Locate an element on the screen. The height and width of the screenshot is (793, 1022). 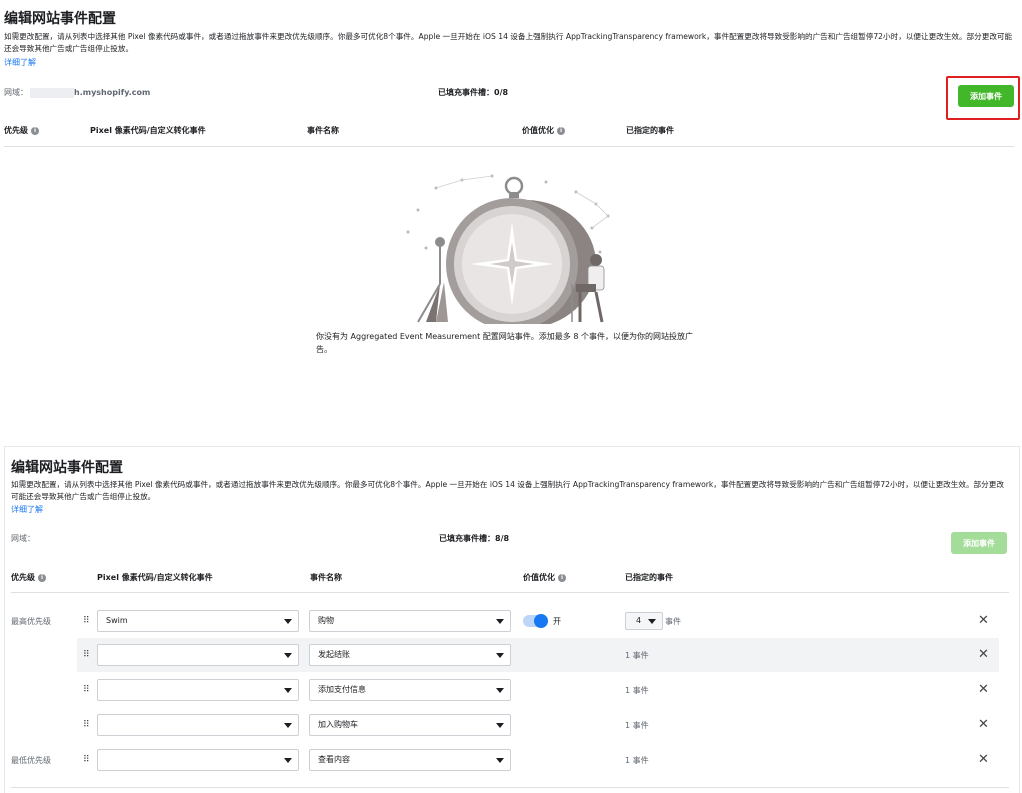
table-bottom-divider is located at coordinates (510, 787).